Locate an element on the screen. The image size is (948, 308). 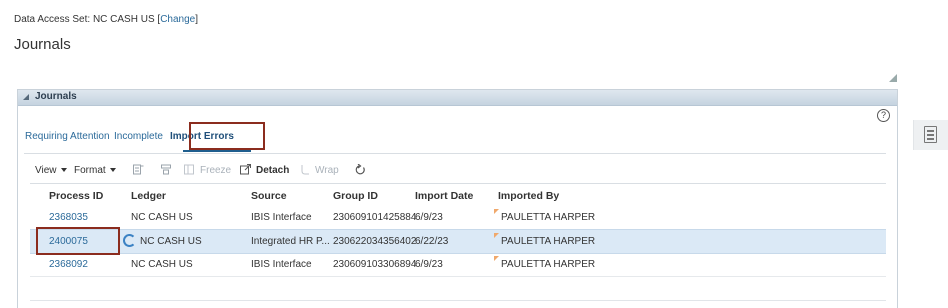
wrap-button: Wrap is located at coordinates (327, 170).